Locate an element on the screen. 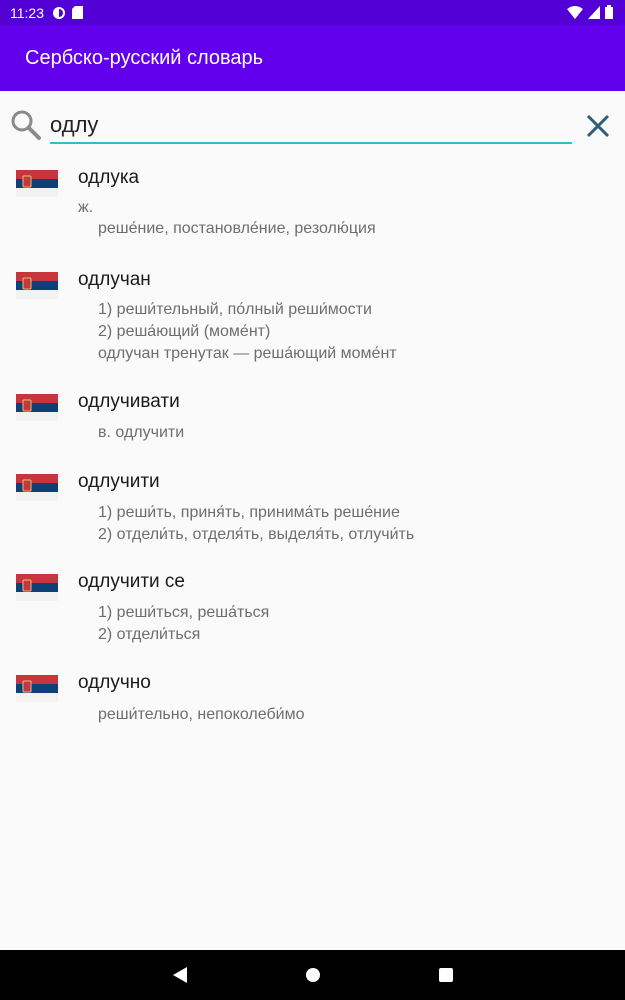  entry-word: одлука is located at coordinates (109, 177).